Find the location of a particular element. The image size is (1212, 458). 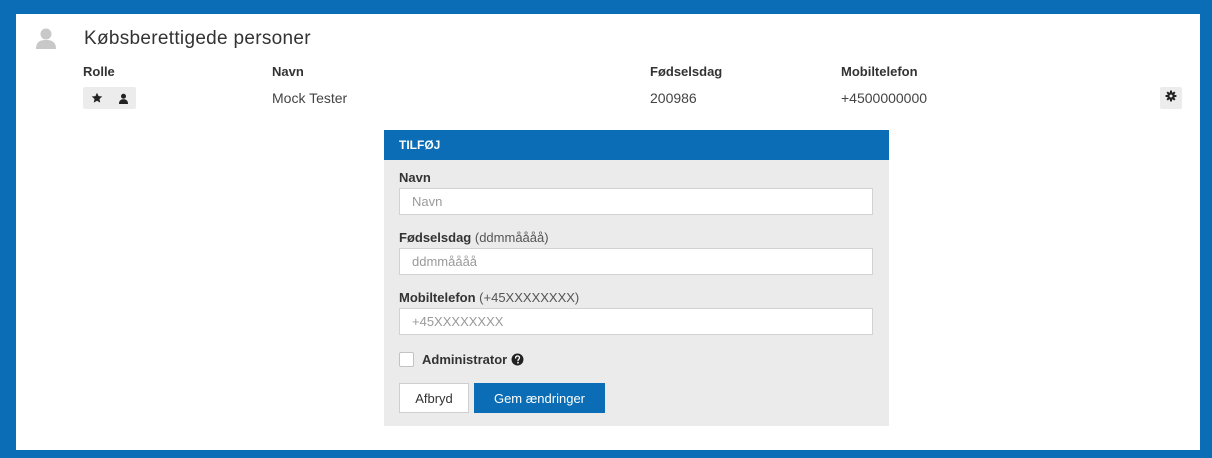

row-mobile: +4500000000 is located at coordinates (884, 98).